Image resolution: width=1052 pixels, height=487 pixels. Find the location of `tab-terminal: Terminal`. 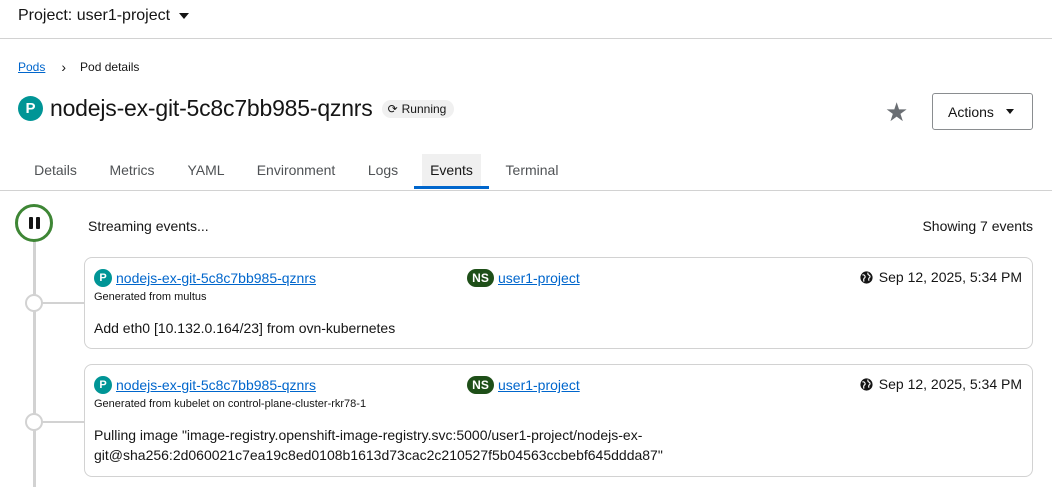

tab-terminal: Terminal is located at coordinates (532, 170).